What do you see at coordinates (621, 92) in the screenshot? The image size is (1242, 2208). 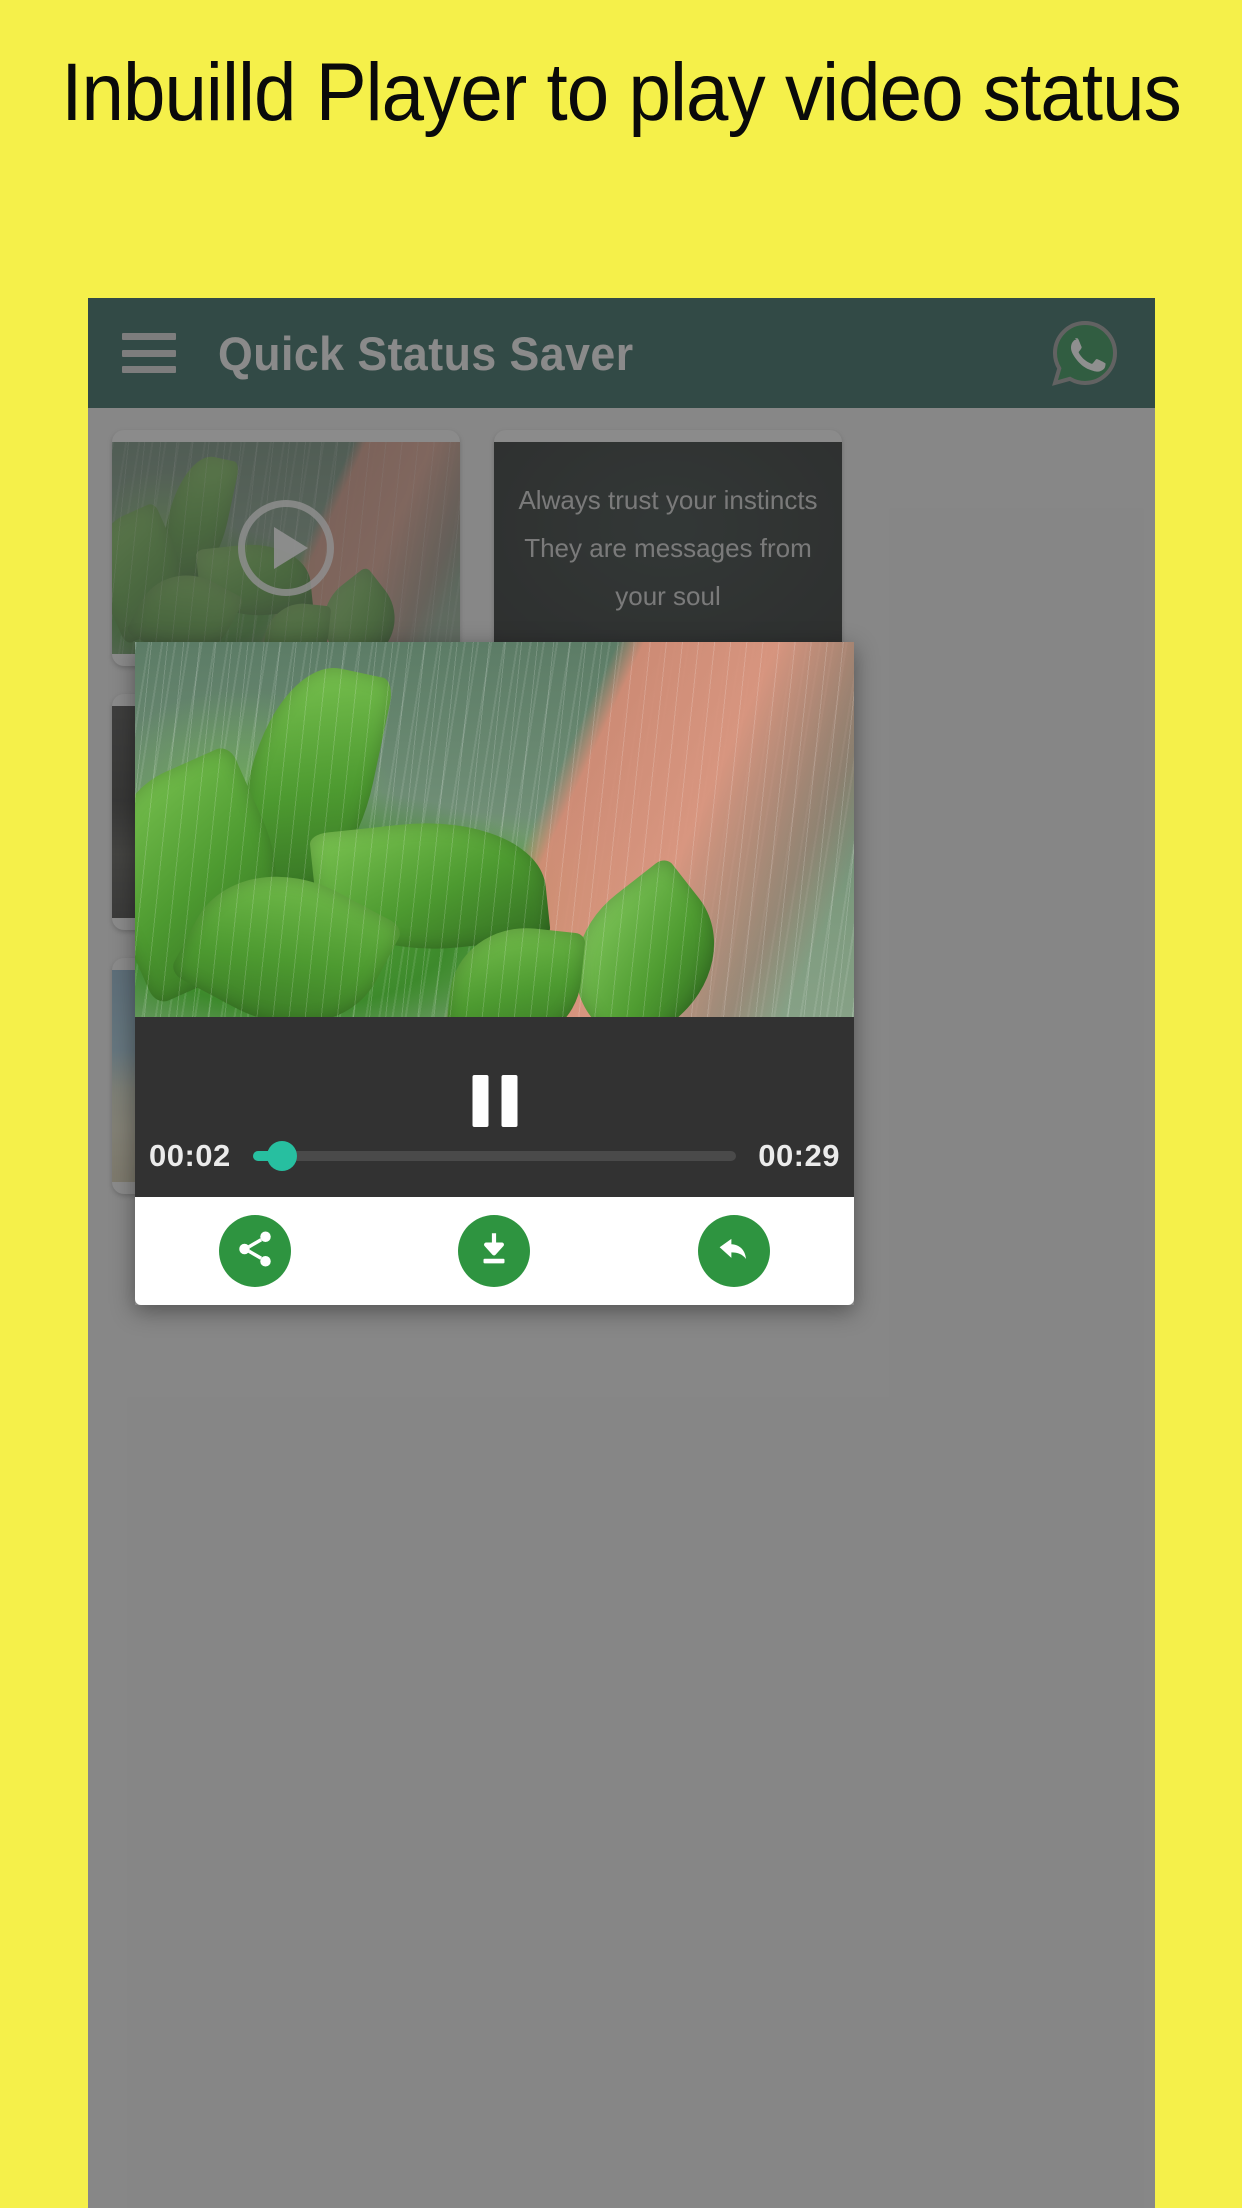 I see `promo-headline: Inbuilld Player to play video status` at bounding box center [621, 92].